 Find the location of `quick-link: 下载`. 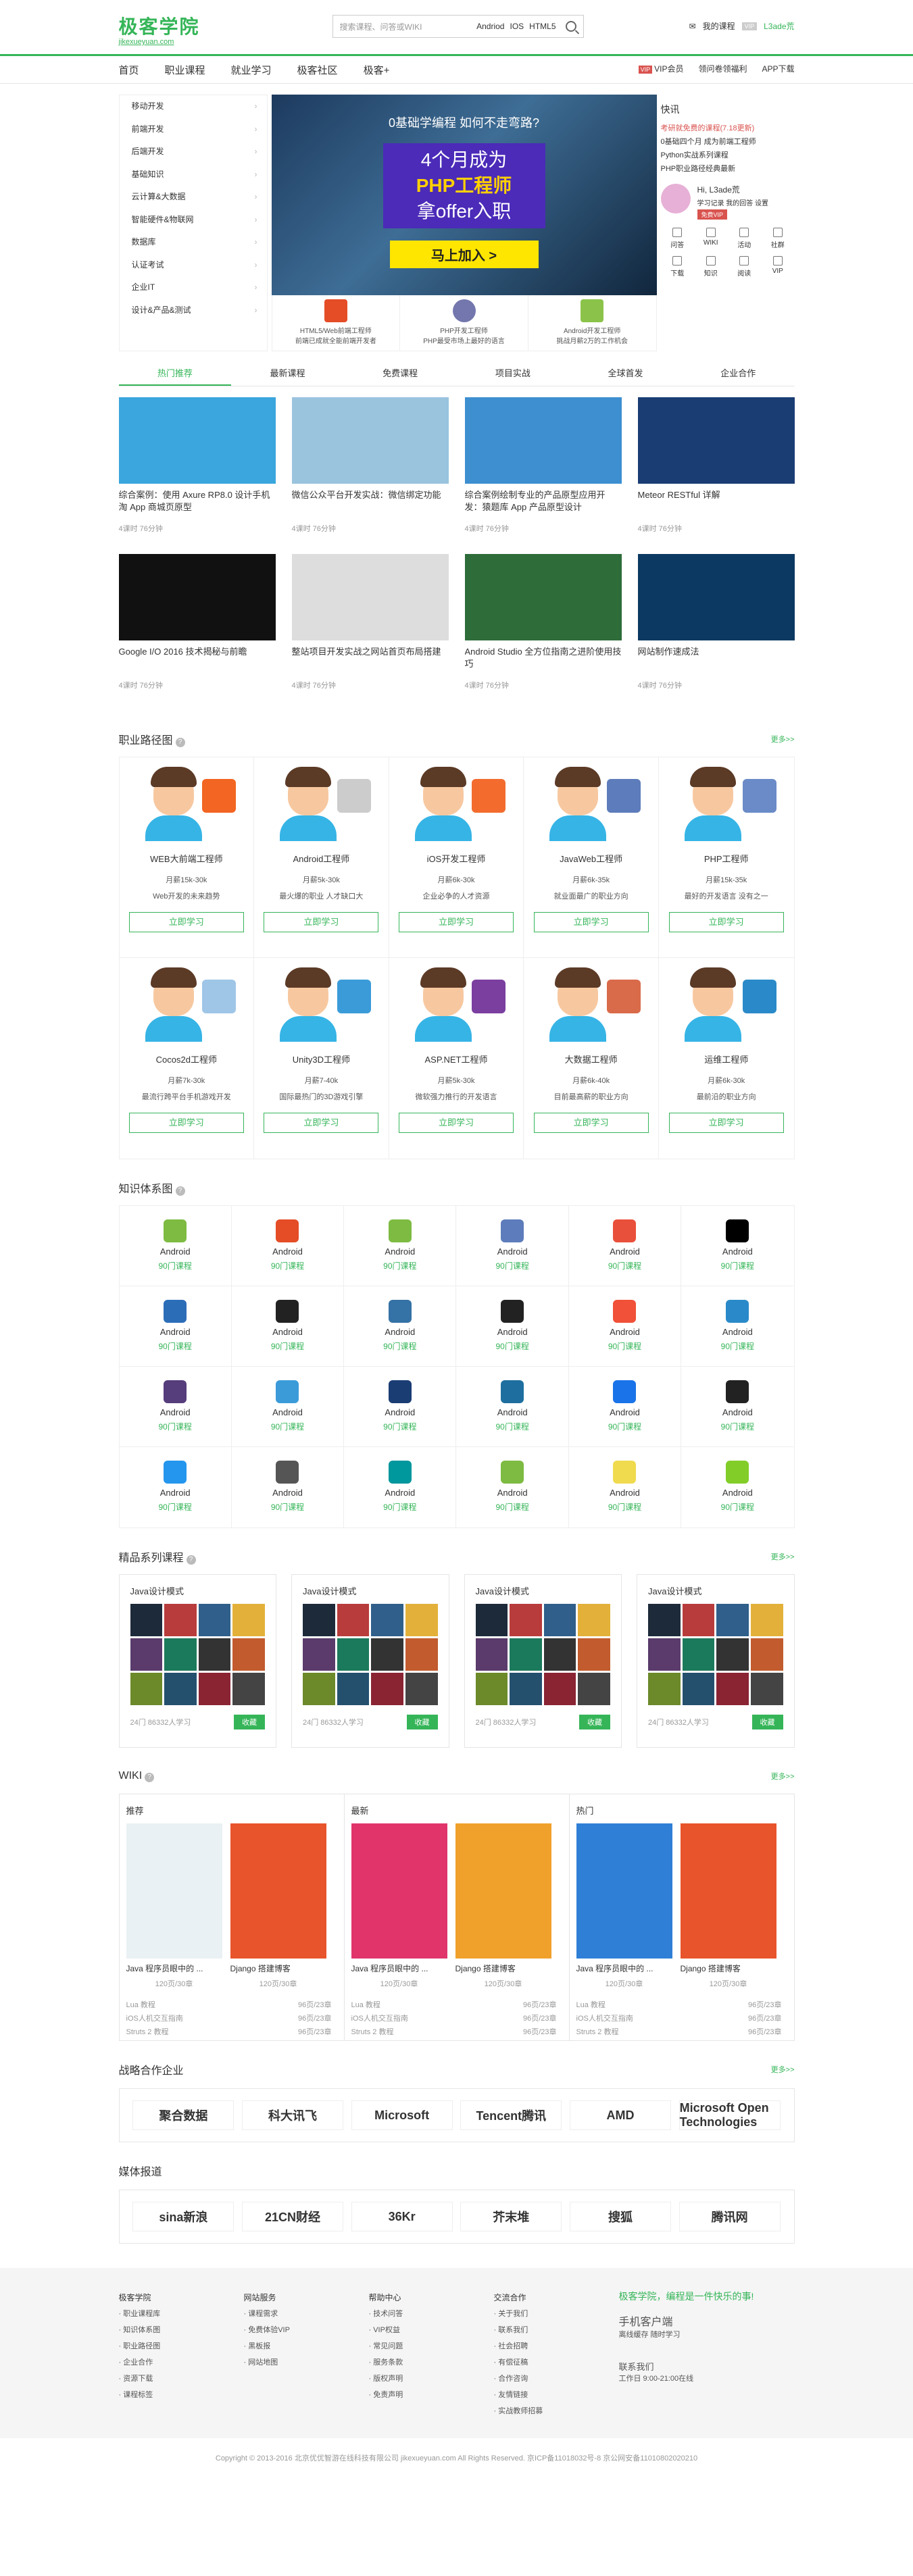

quick-link: 下载 is located at coordinates (678, 267).